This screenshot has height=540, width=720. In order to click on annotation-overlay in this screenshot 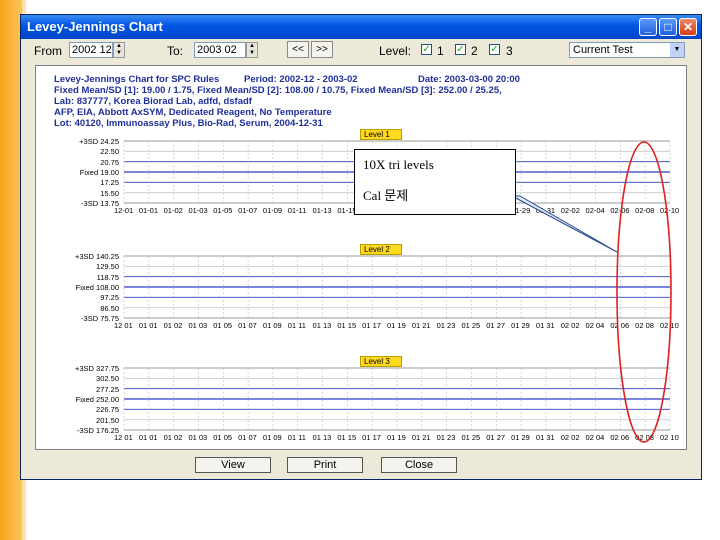, I will do `click(591, 292)`.